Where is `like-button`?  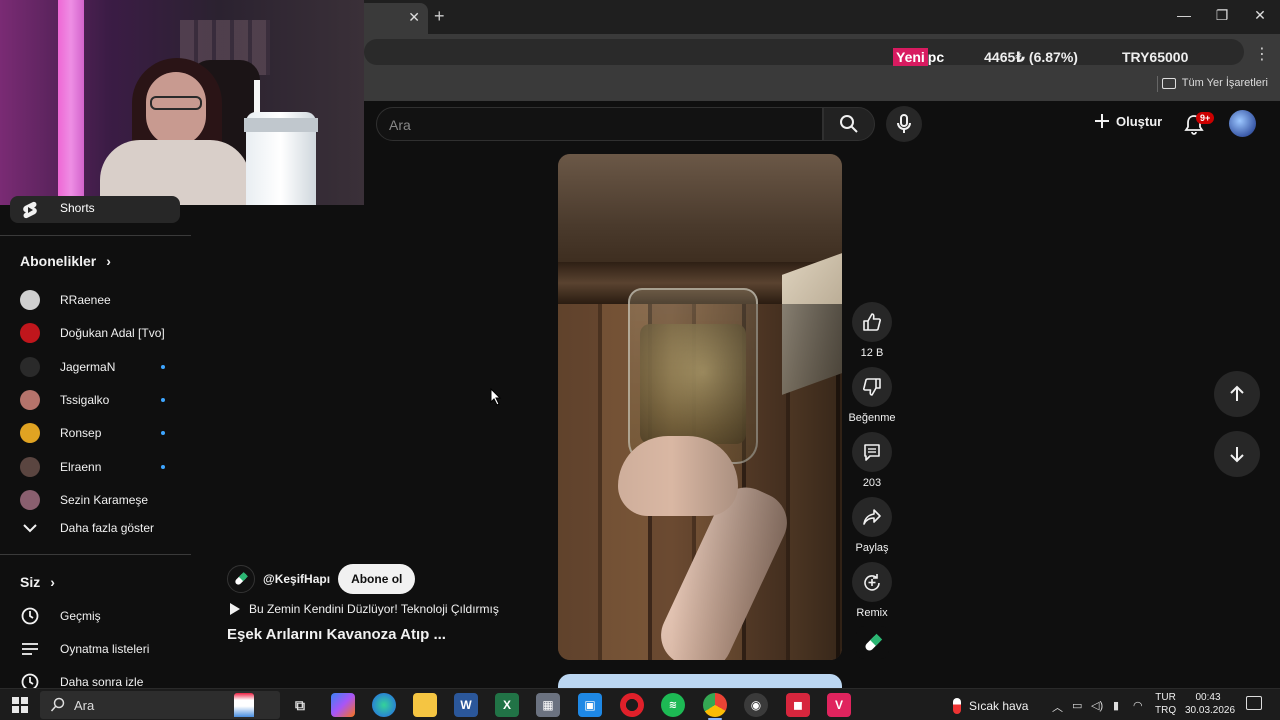 like-button is located at coordinates (872, 322).